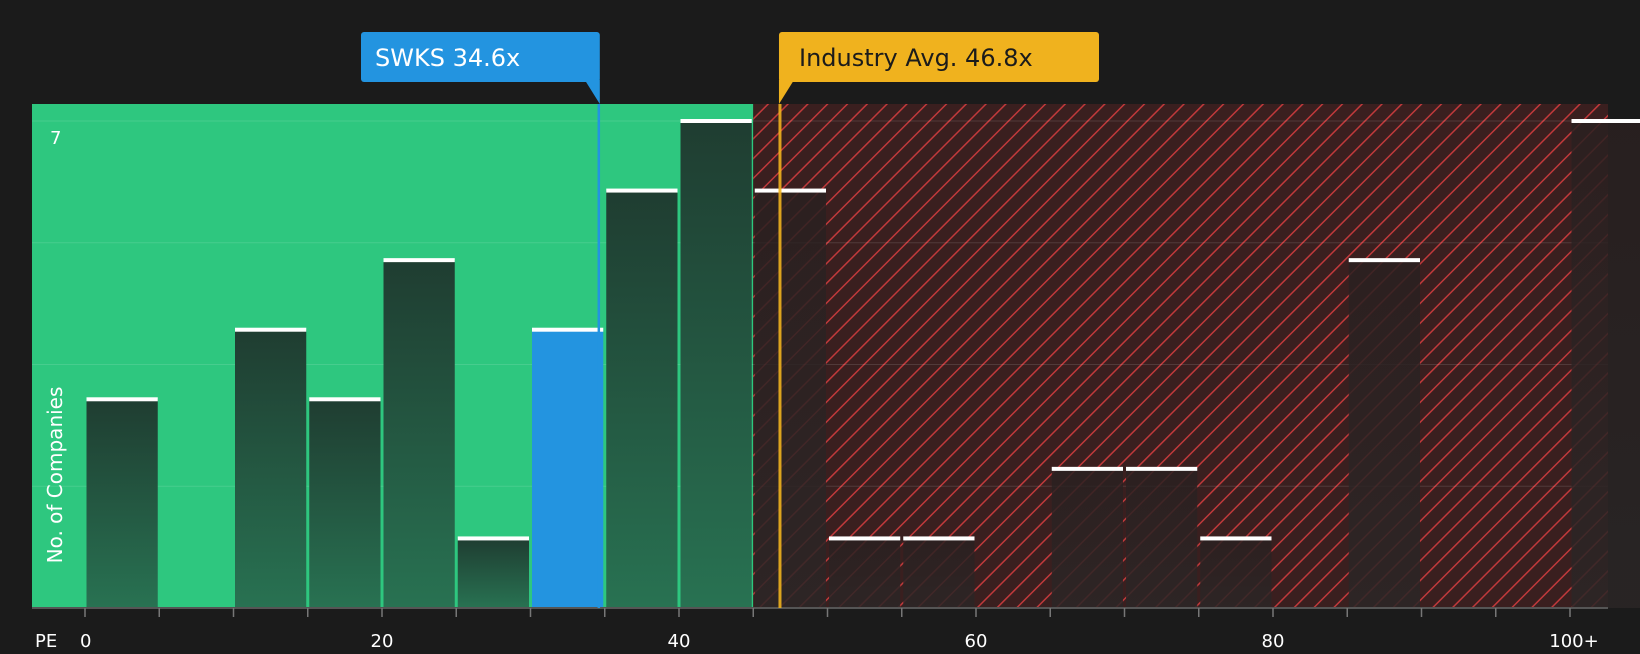 The width and height of the screenshot is (1640, 654). Describe the element at coordinates (85, 640) in the screenshot. I see `x-tick-label: 0` at that location.